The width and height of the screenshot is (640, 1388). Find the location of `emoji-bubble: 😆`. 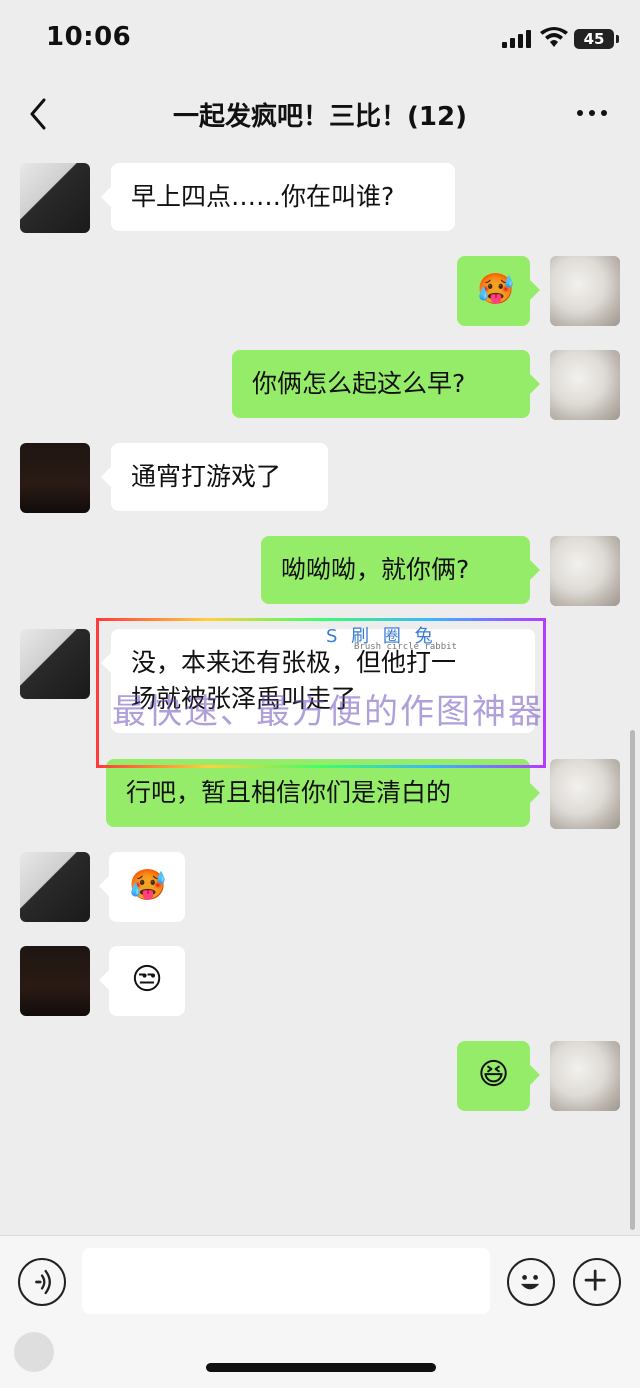

emoji-bubble: 😆 is located at coordinates (498, 1076).